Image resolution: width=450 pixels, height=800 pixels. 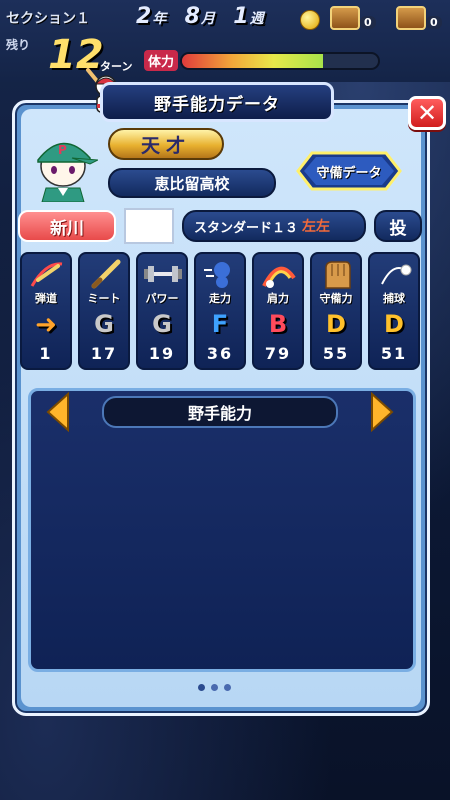 I want to click on stamina-bar, so click(x=280, y=61).